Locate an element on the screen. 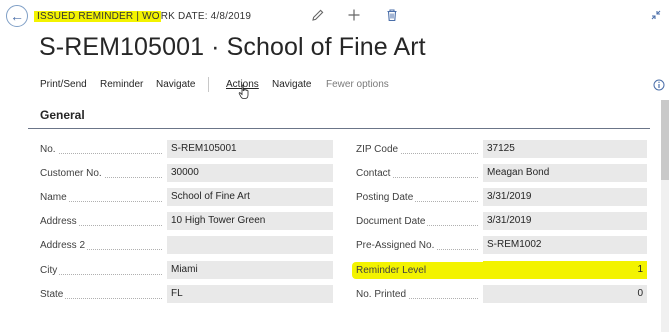 The height and width of the screenshot is (332, 672). page-title: S-REM105001 · School of Fine Art is located at coordinates (232, 47).